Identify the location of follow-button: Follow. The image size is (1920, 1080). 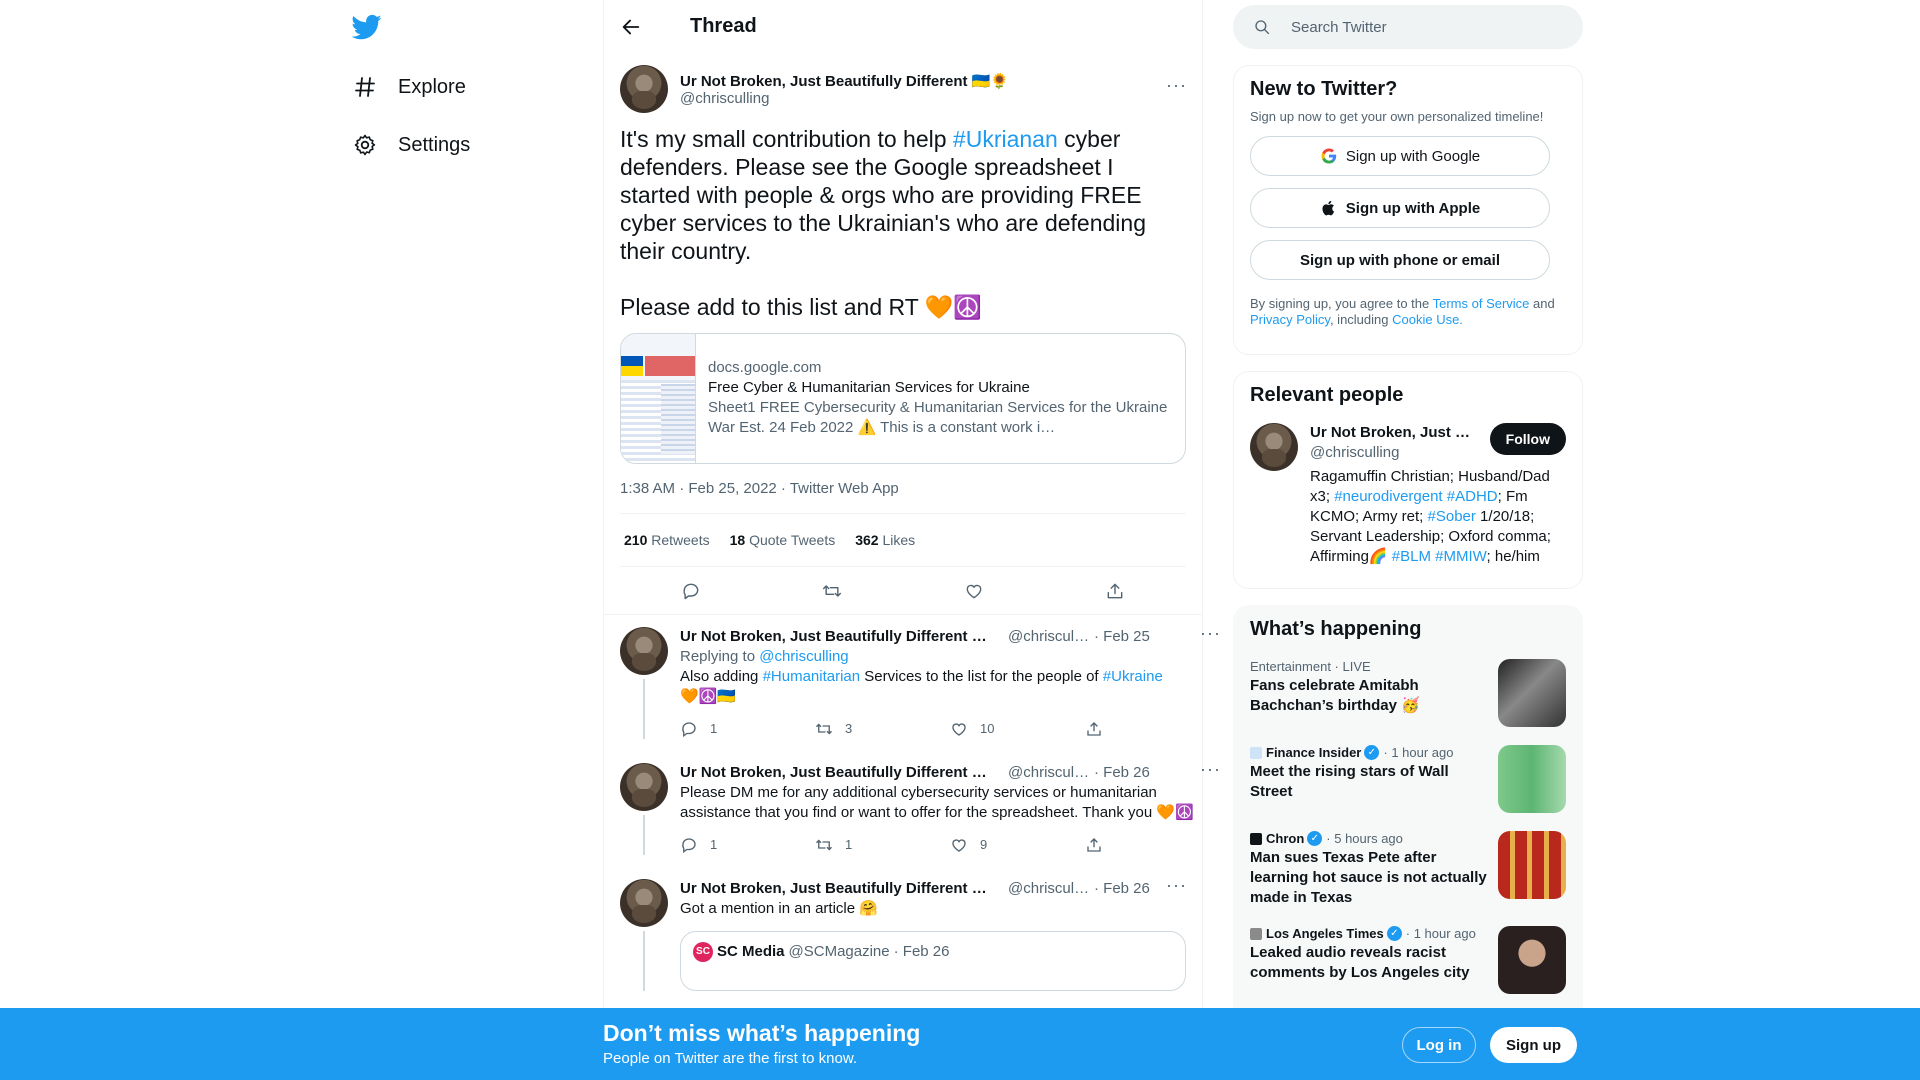
(1527, 439).